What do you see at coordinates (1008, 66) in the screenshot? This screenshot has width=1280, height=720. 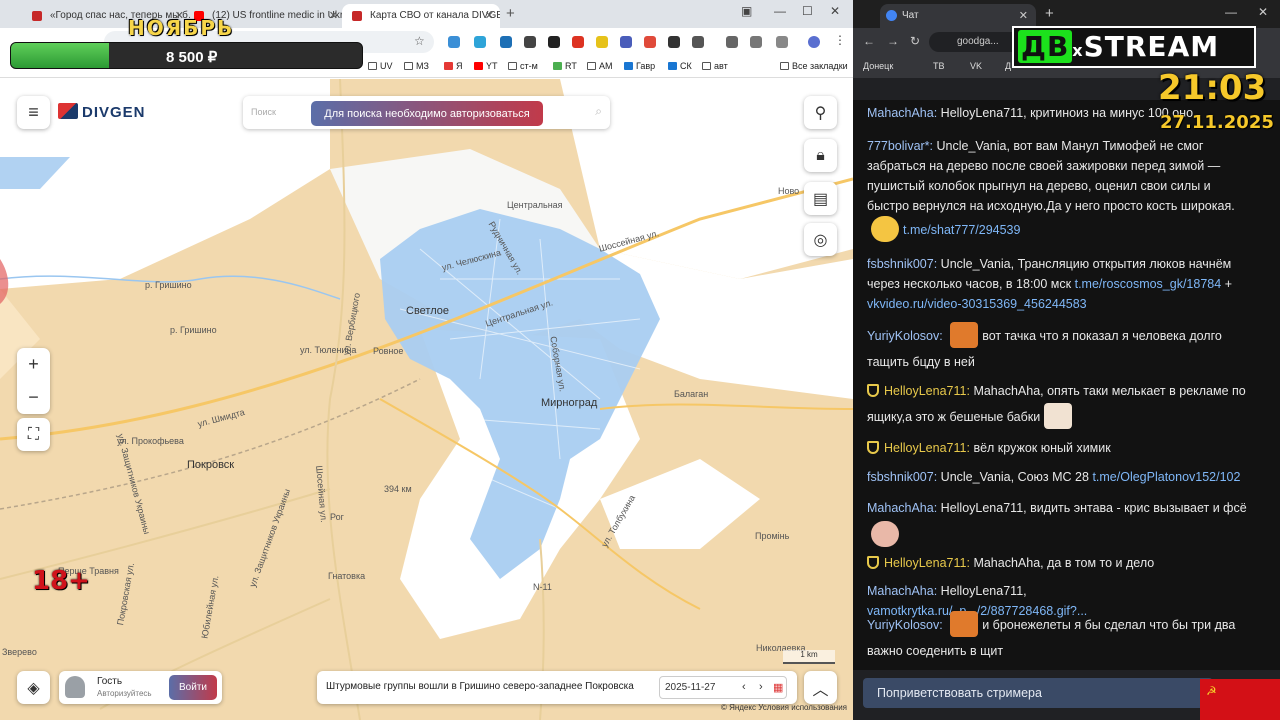 I see `bookmark-item: Д` at bounding box center [1008, 66].